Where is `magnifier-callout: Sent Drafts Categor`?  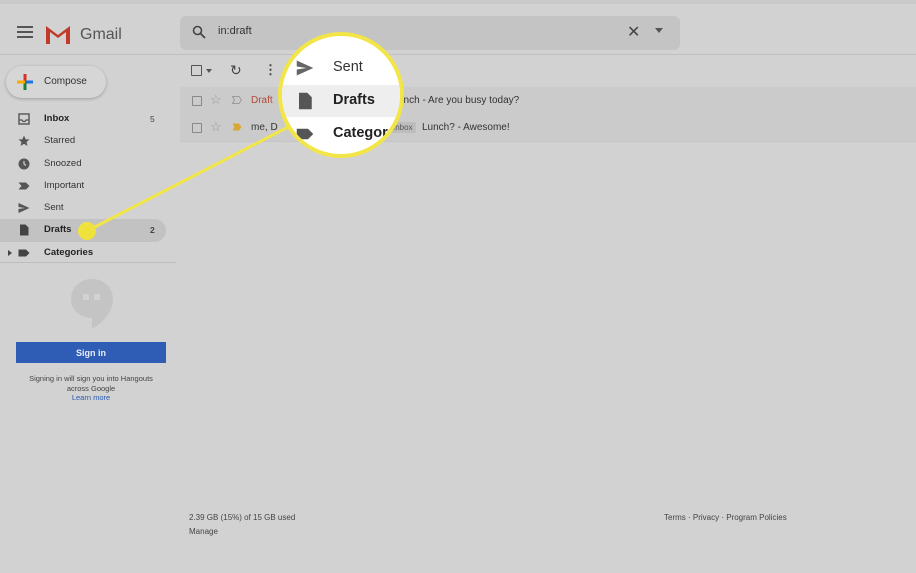
magnifier-callout: Sent Drafts Categor is located at coordinates (341, 95).